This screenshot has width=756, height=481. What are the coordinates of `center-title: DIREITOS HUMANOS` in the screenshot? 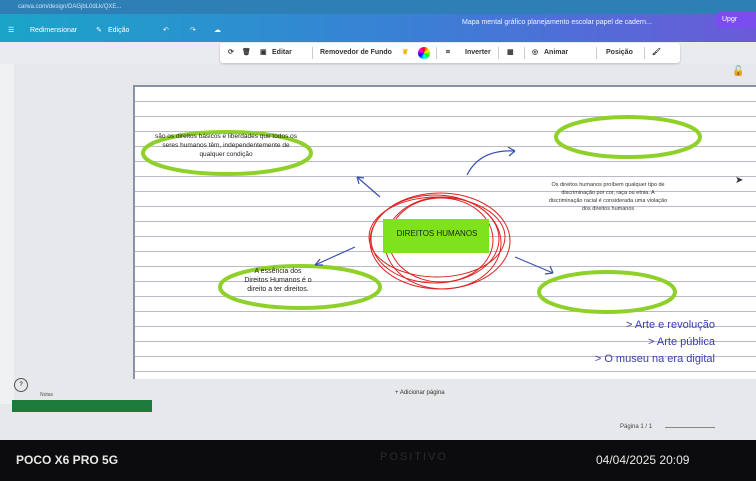 It's located at (437, 233).